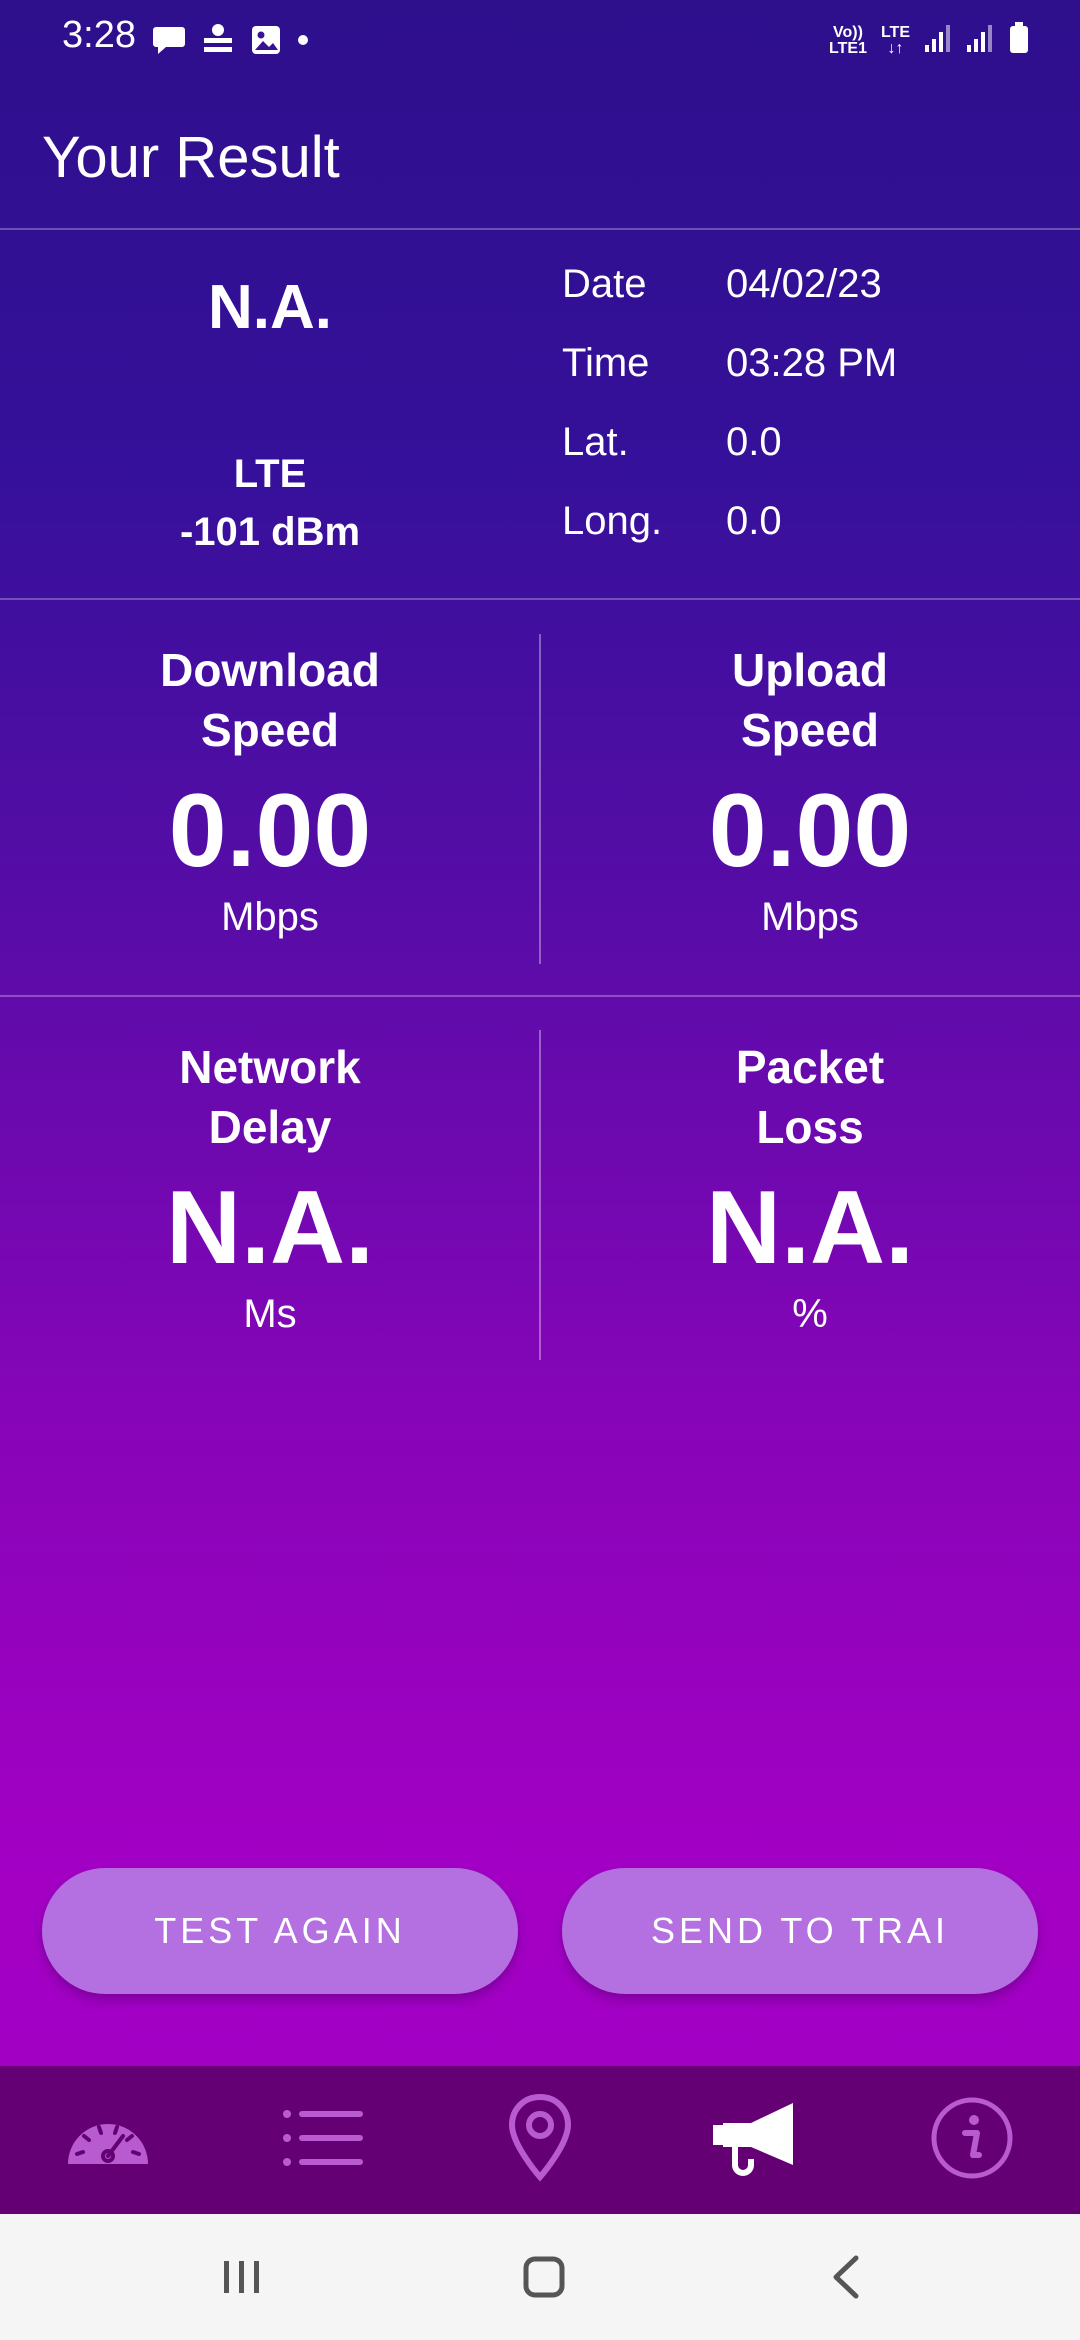 Image resolution: width=1080 pixels, height=2340 pixels. I want to click on location-pin-icon, so click(540, 2140).